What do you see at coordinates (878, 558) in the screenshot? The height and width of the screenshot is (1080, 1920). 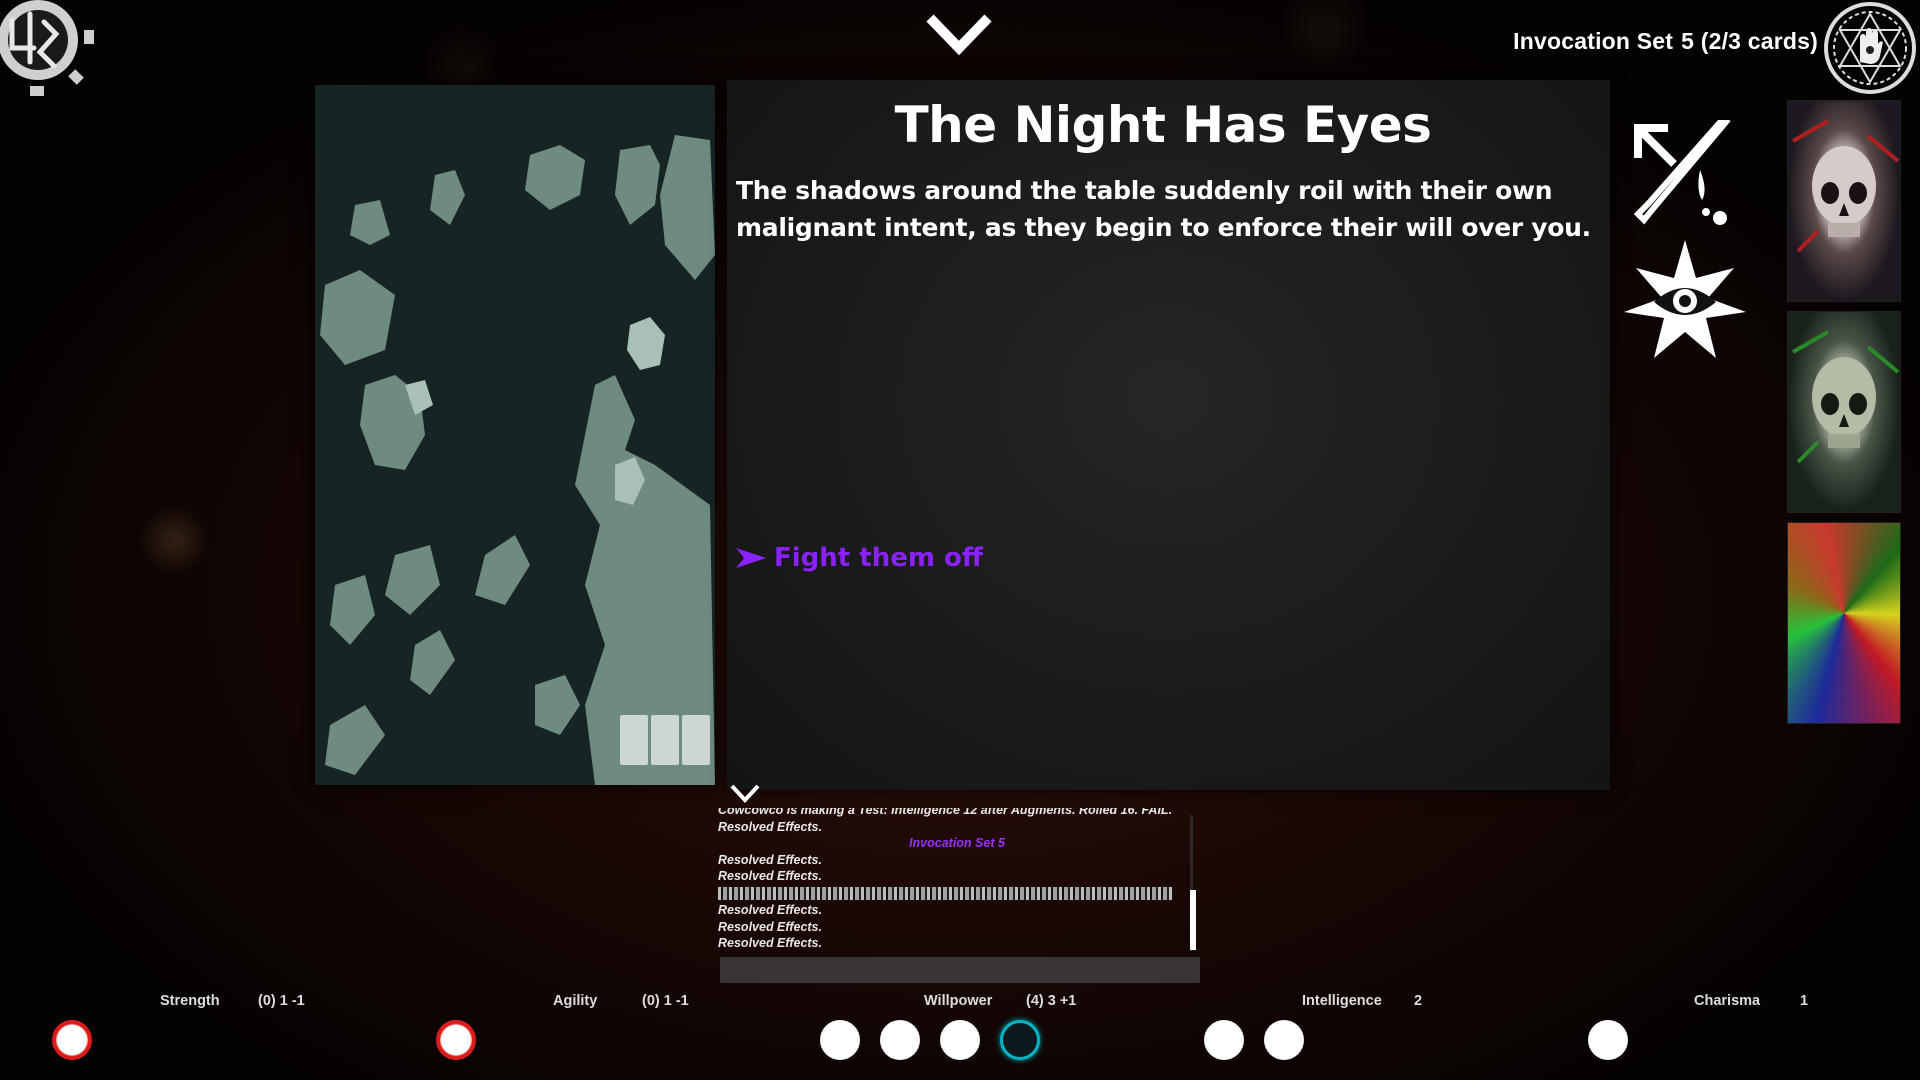 I see `choice-label: Fight them off` at bounding box center [878, 558].